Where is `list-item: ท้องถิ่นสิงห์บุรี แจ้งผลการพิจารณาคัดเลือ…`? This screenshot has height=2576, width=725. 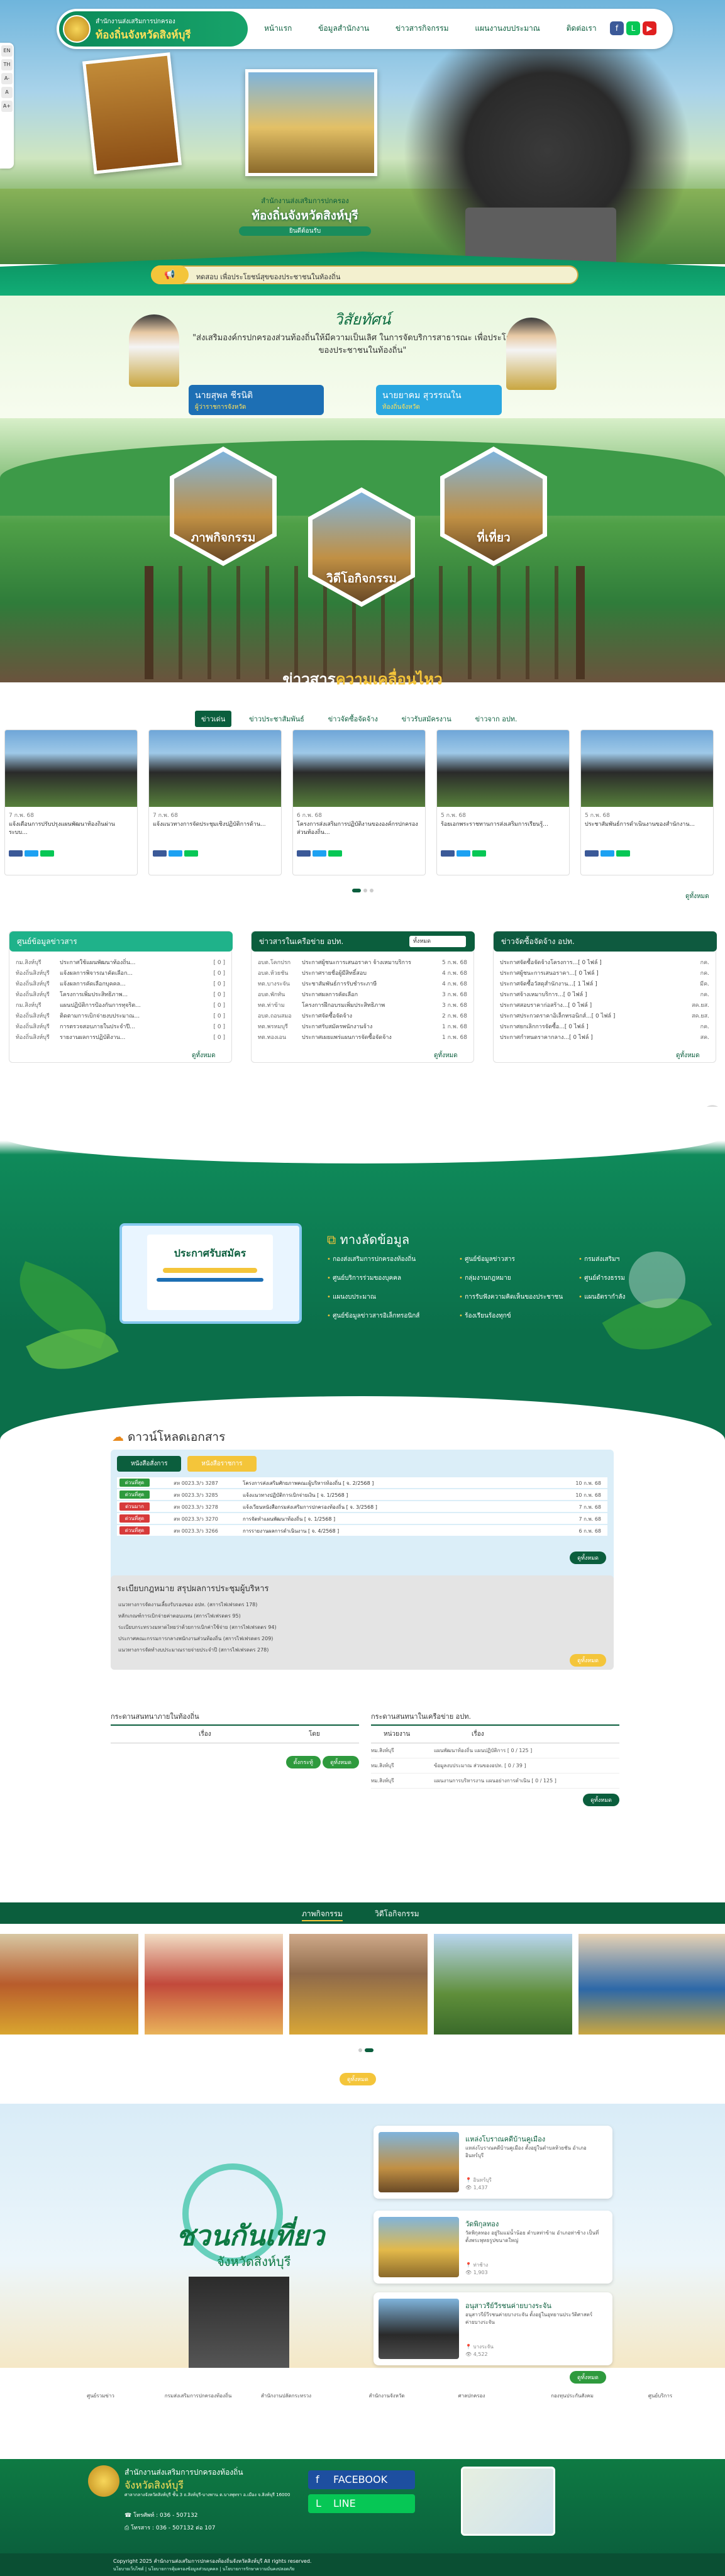
list-item: ท้องถิ่นสิงห์บุรี แจ้งผลการพิจารณาคัดเลือ… is located at coordinates (120, 974).